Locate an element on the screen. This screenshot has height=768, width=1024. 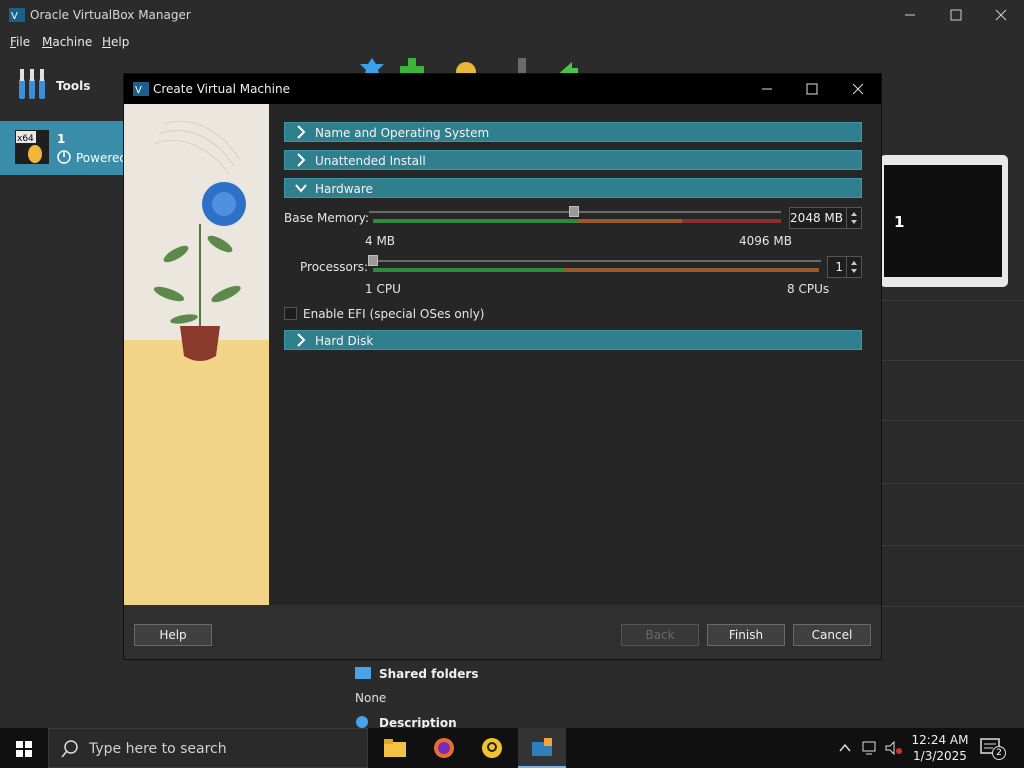
dialog-close-button is located at coordinates (858, 89).